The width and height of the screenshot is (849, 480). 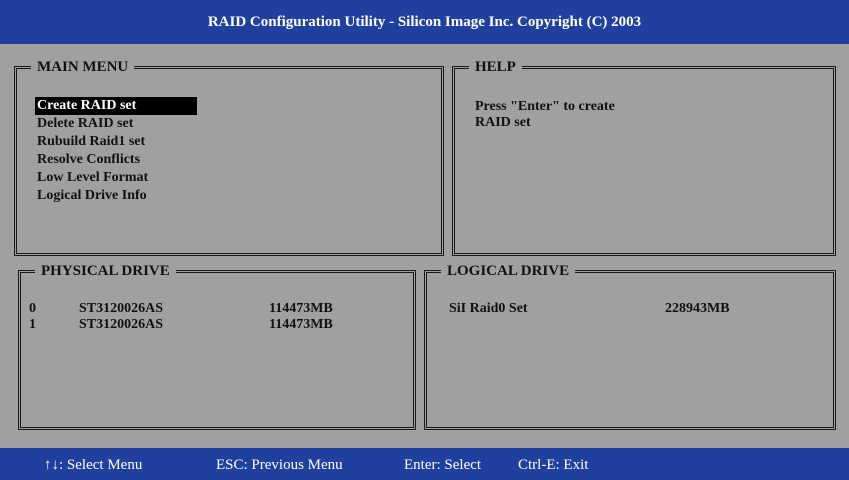 What do you see at coordinates (553, 465) in the screenshot?
I see `hint-exit: Ctrl-E: Exit` at bounding box center [553, 465].